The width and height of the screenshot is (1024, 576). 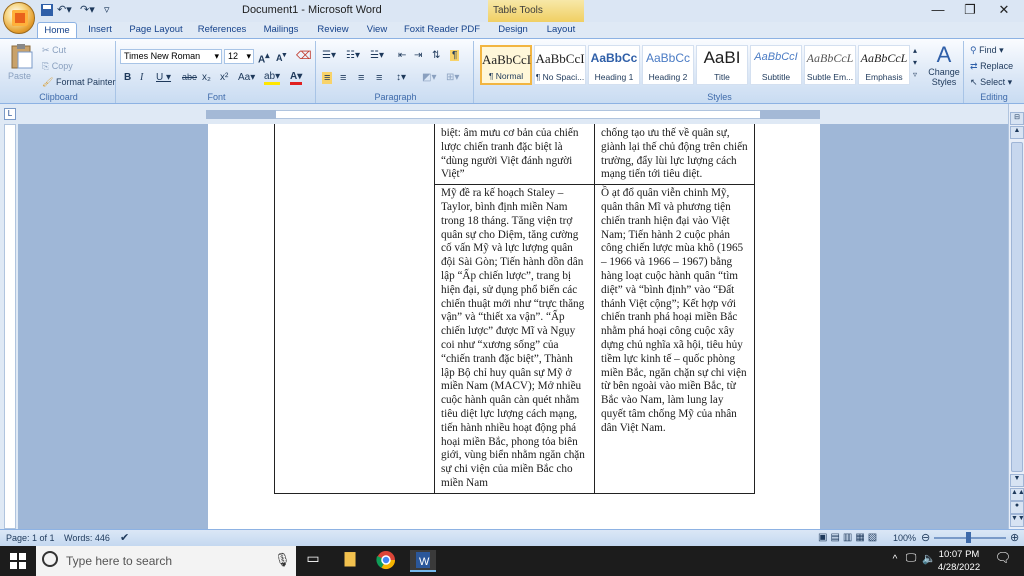 I want to click on chrome-icon, so click(x=386, y=561).